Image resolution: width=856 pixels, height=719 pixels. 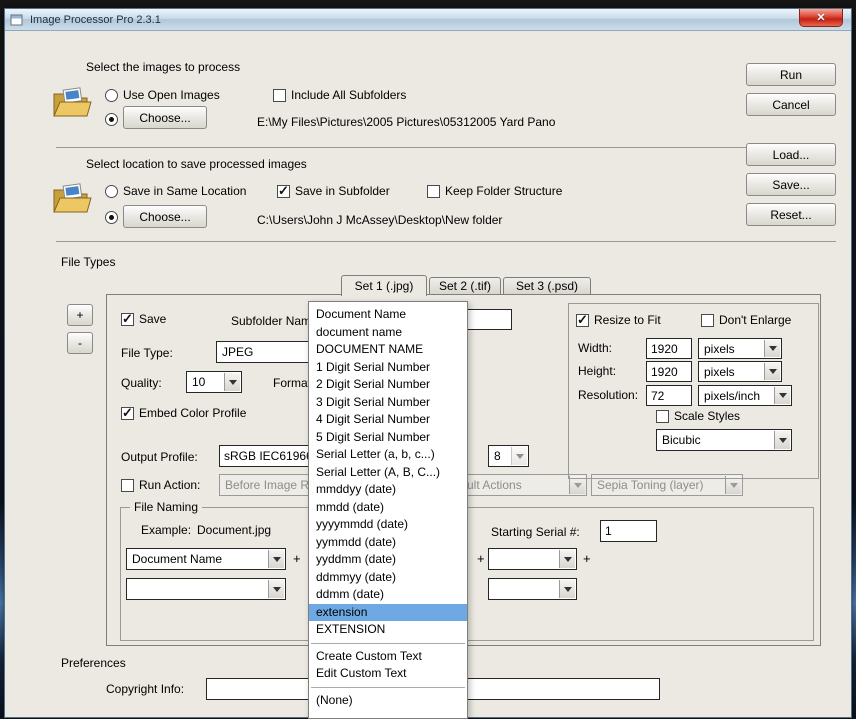 What do you see at coordinates (388, 315) in the screenshot?
I see `menu-item: Document Name` at bounding box center [388, 315].